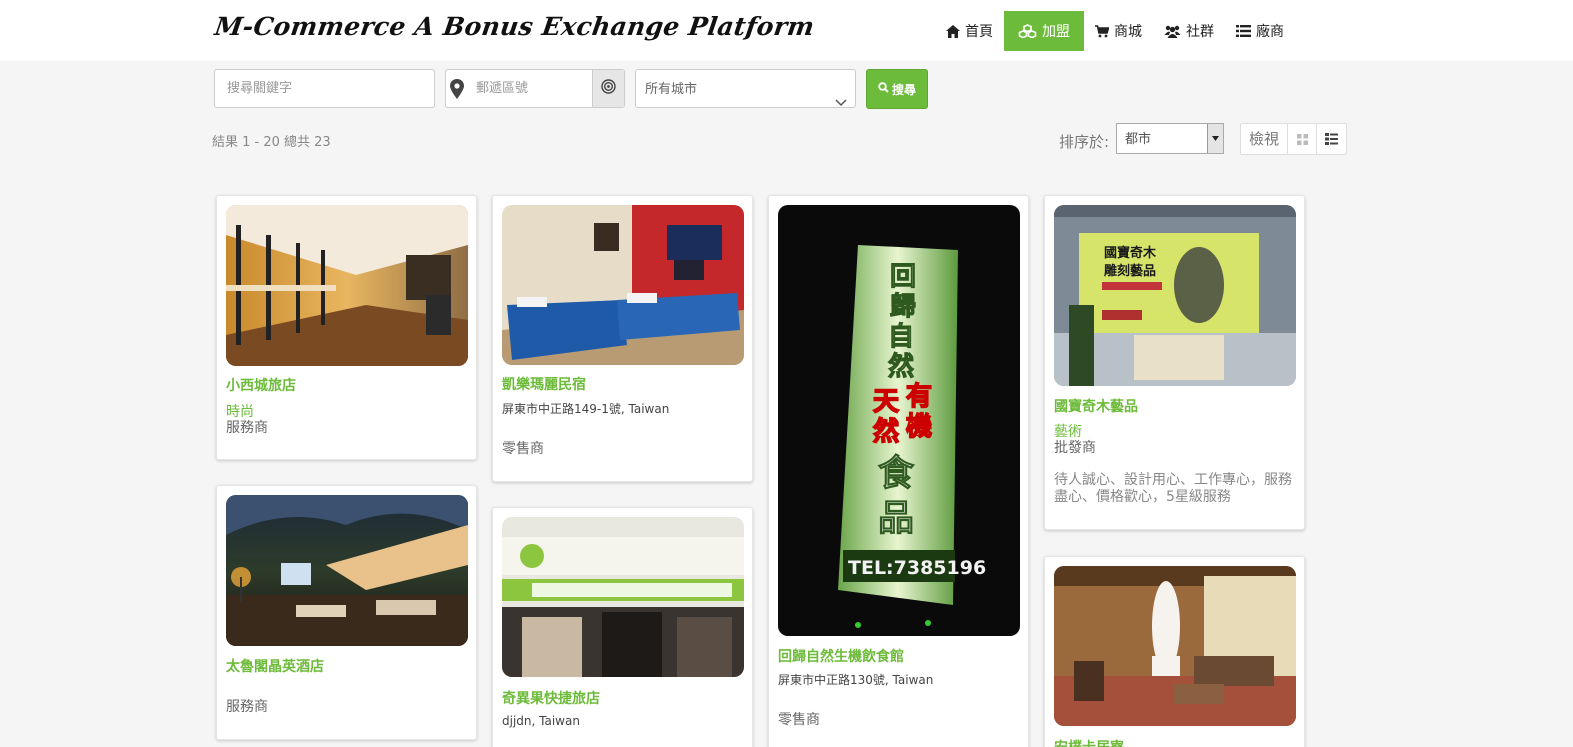 This screenshot has height=747, width=1573. Describe the element at coordinates (917, 568) in the screenshot. I see `sign-text: TEL:7385196` at that location.